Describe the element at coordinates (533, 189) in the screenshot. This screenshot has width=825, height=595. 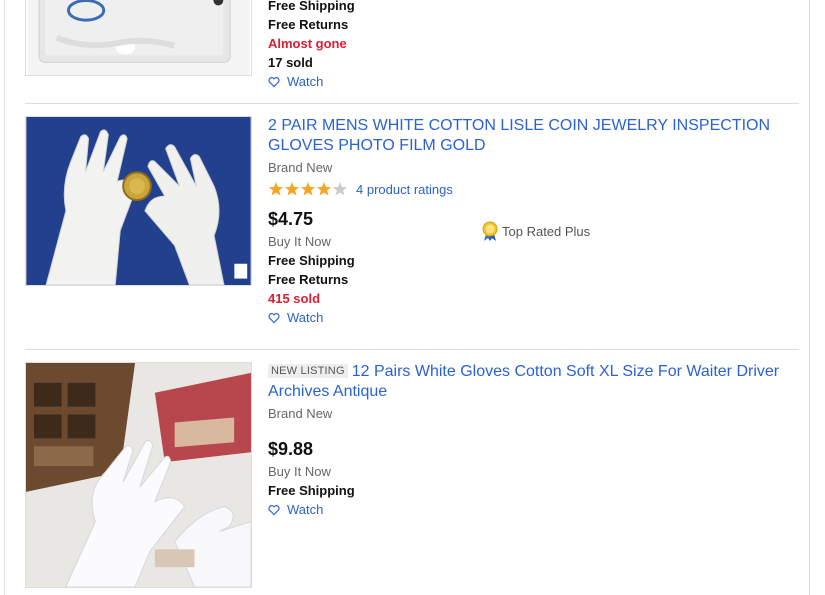
I see `rating-row: 4 product ratings` at that location.